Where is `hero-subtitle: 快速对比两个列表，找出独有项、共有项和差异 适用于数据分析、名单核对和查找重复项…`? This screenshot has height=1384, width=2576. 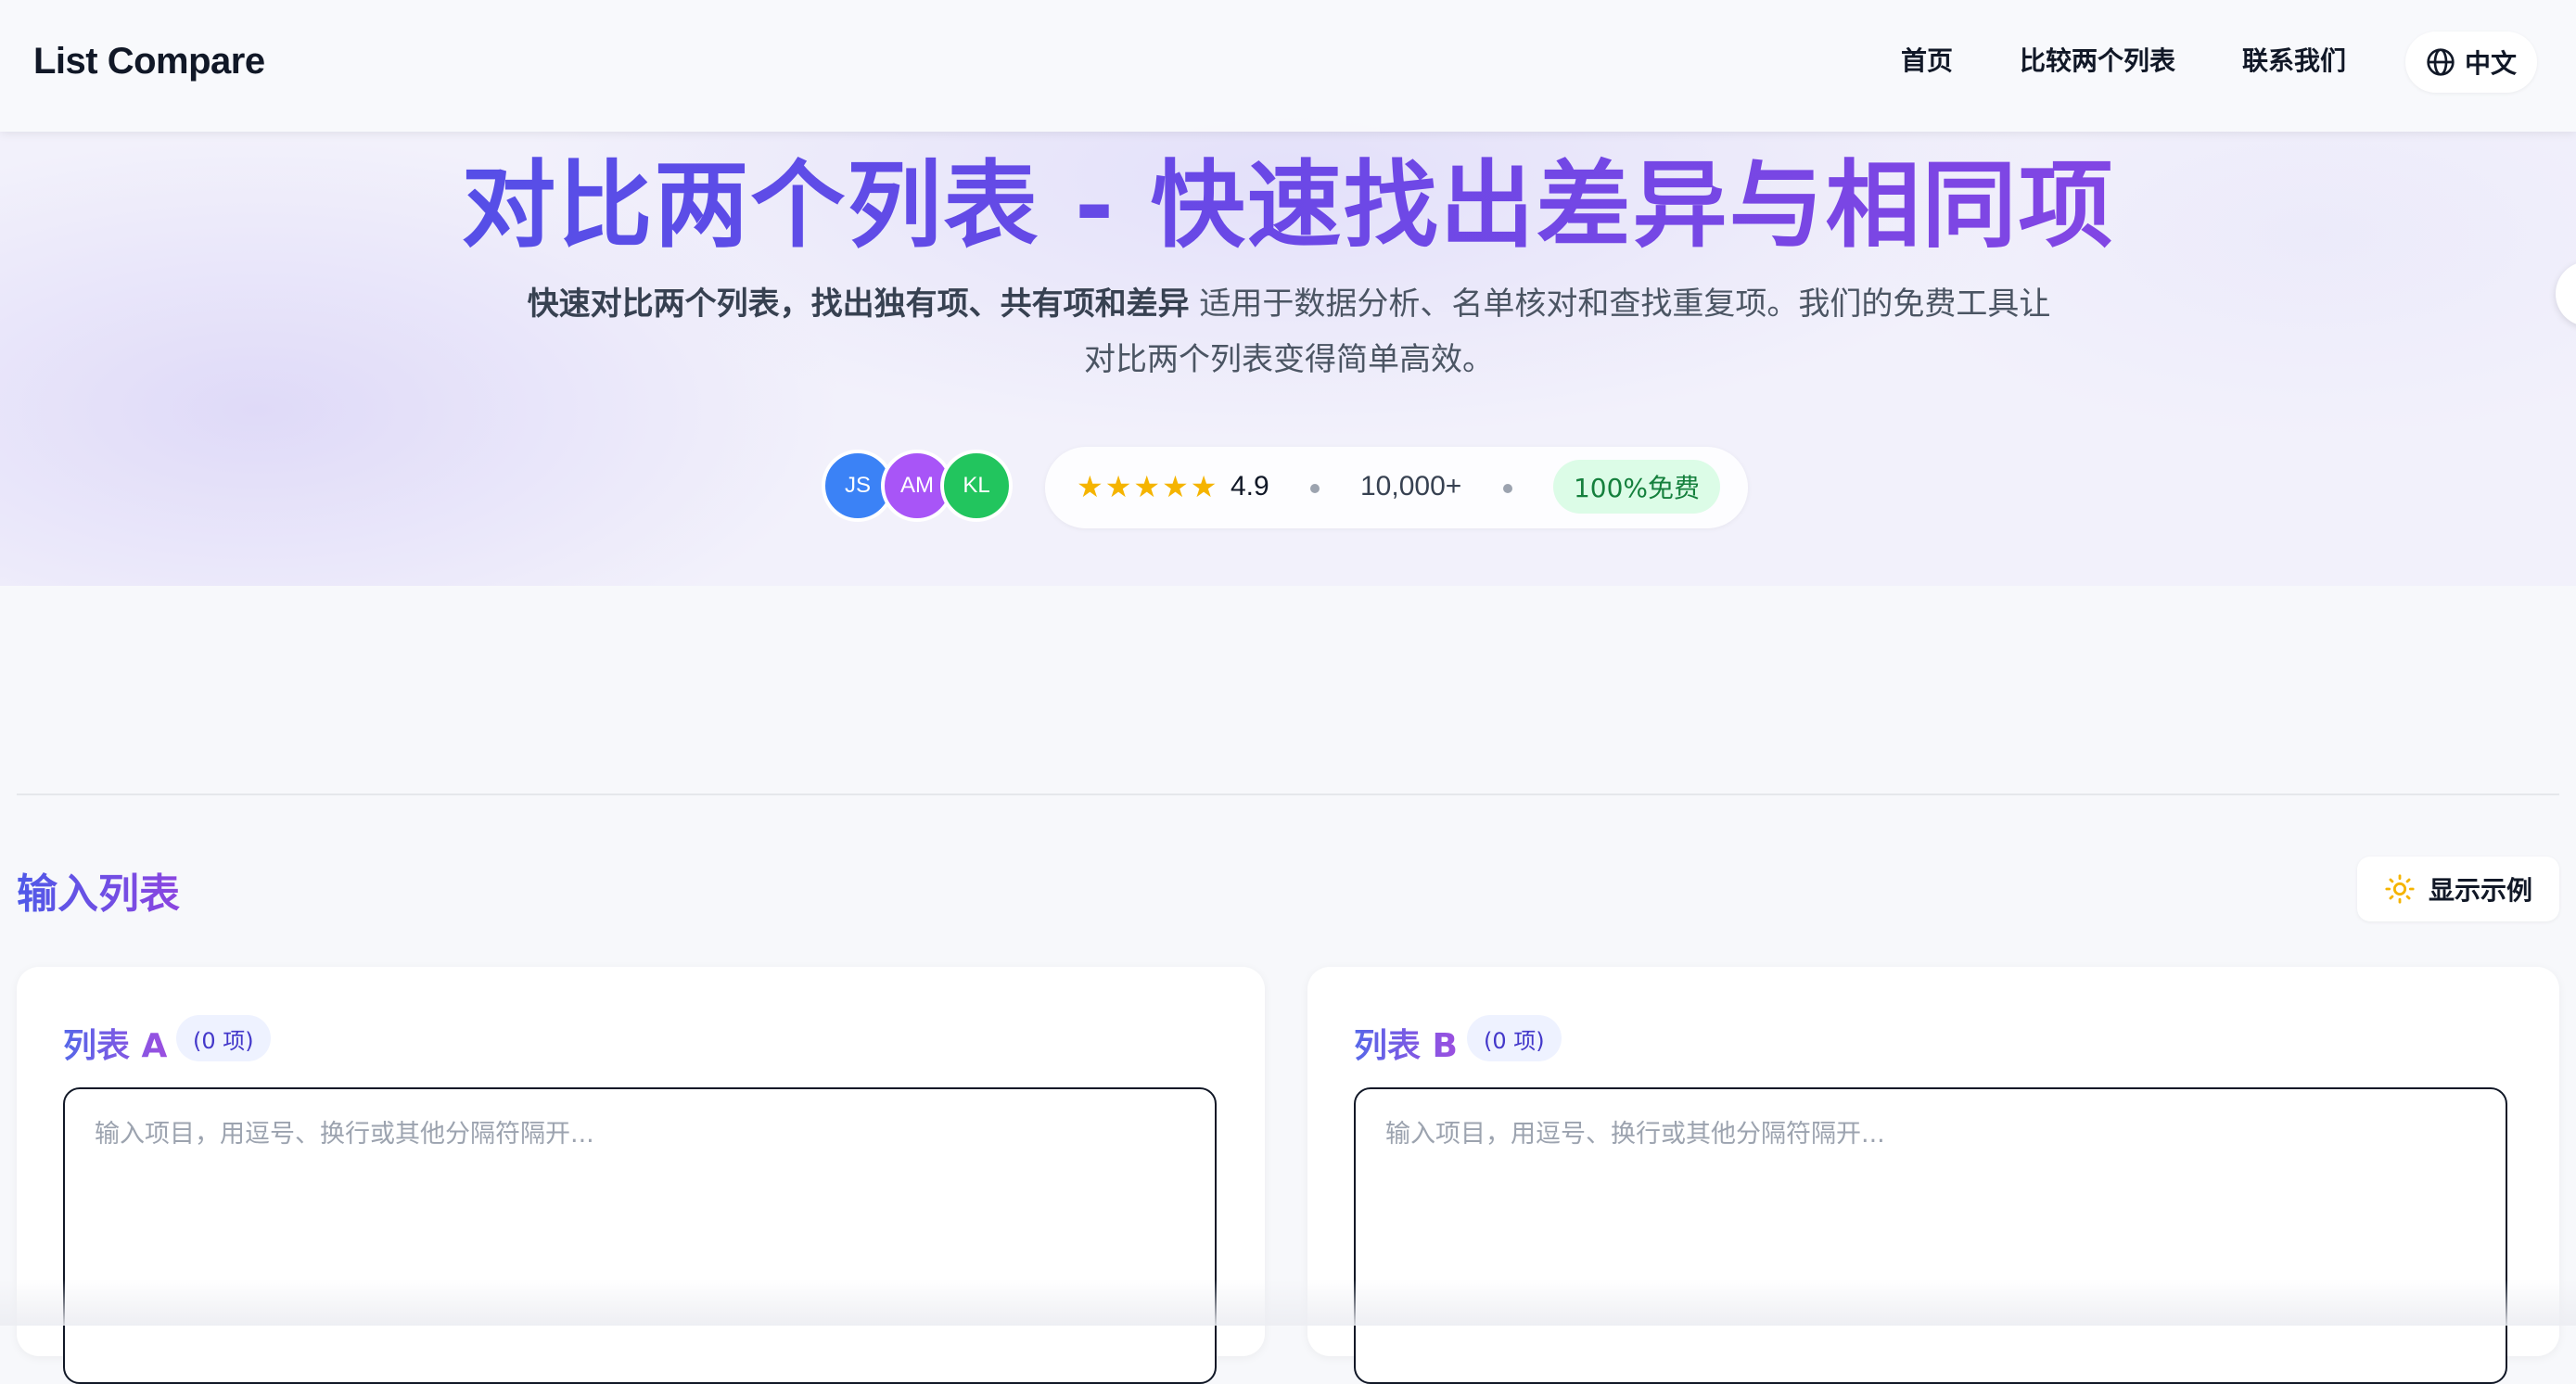
hero-subtitle: 快速对比两个列表，找出独有项、共有项和差异 适用于数据分析、名单核对和查找重复项… is located at coordinates (1289, 331).